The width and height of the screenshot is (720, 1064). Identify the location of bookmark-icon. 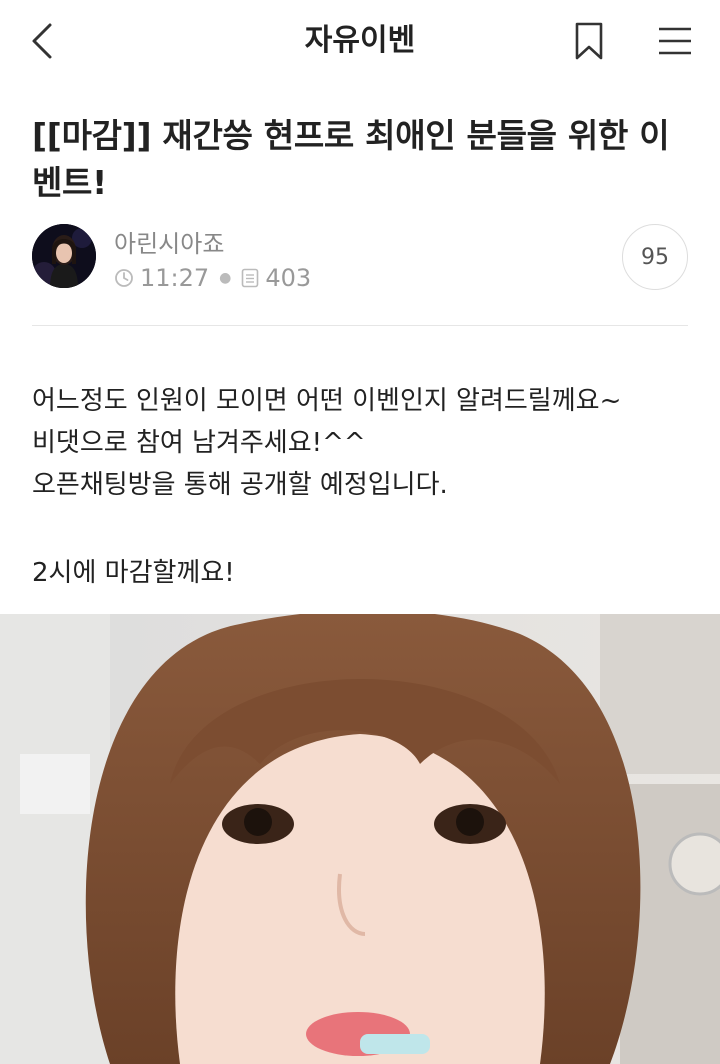
(589, 41).